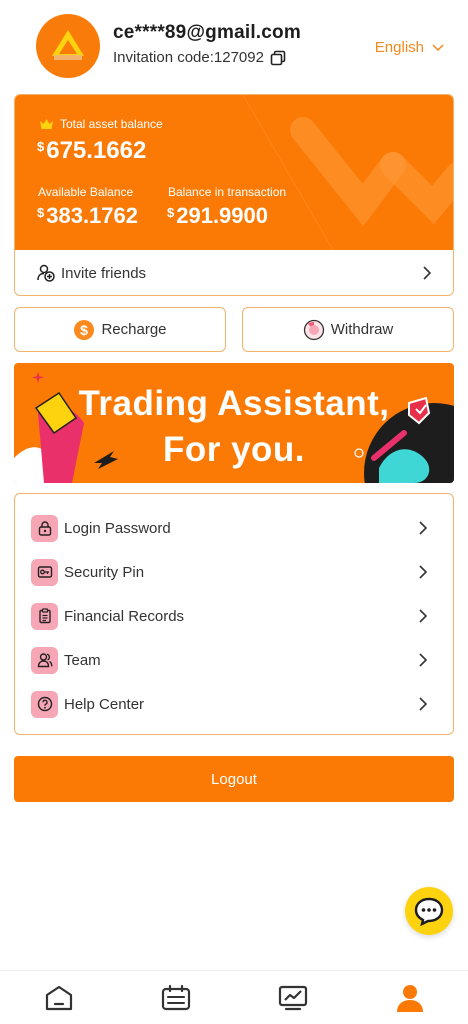 The image size is (468, 1024). What do you see at coordinates (348, 172) in the screenshot?
I see `card-decoration` at bounding box center [348, 172].